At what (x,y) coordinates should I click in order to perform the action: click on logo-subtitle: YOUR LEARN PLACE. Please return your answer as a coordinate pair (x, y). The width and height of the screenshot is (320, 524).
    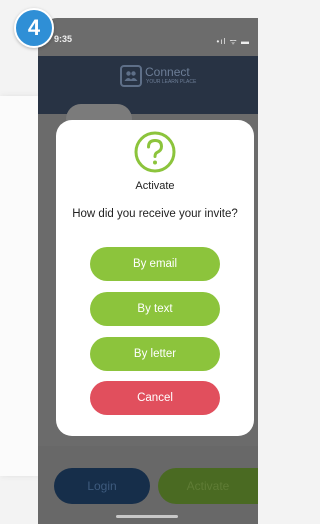
    Looking at the image, I should click on (171, 82).